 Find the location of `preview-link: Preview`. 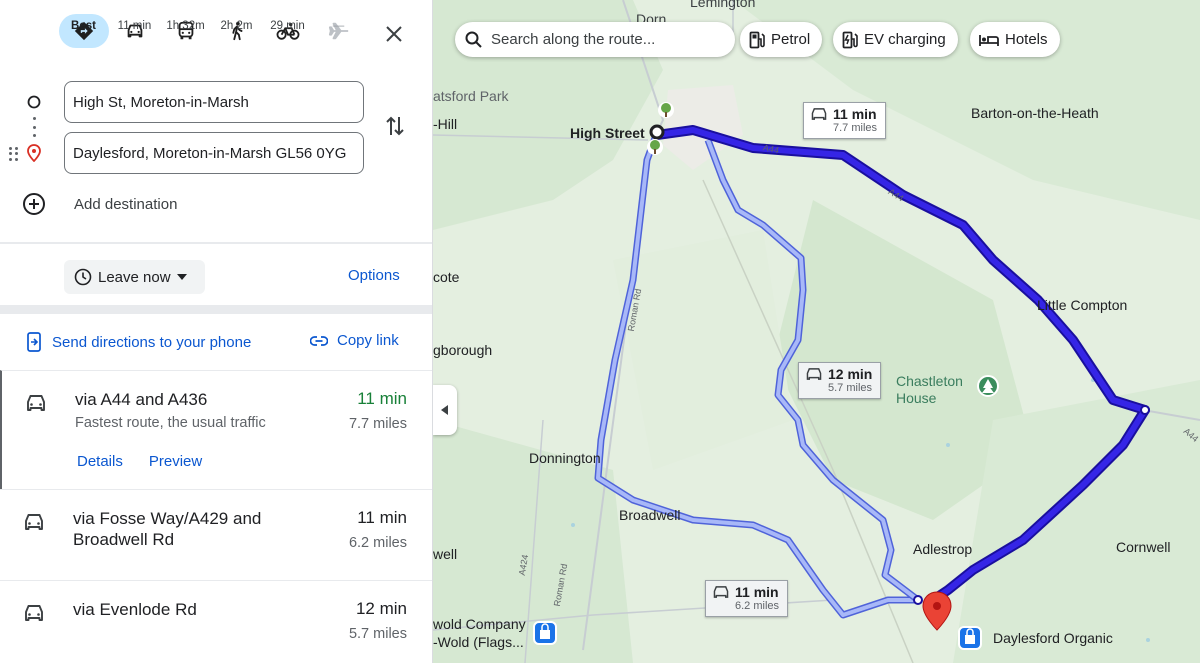

preview-link: Preview is located at coordinates (175, 461).